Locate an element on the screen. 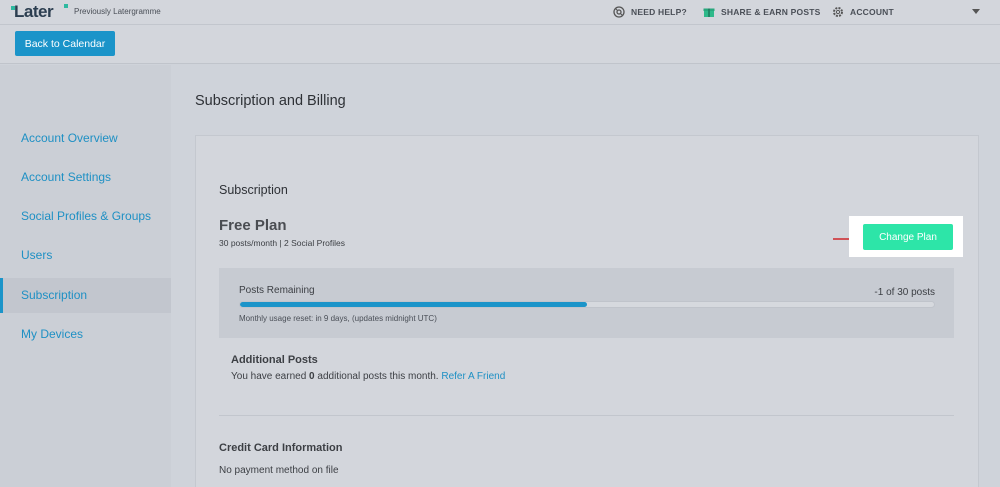 This screenshot has width=1000, height=487. change-plan-button: Change Plan is located at coordinates (908, 237).